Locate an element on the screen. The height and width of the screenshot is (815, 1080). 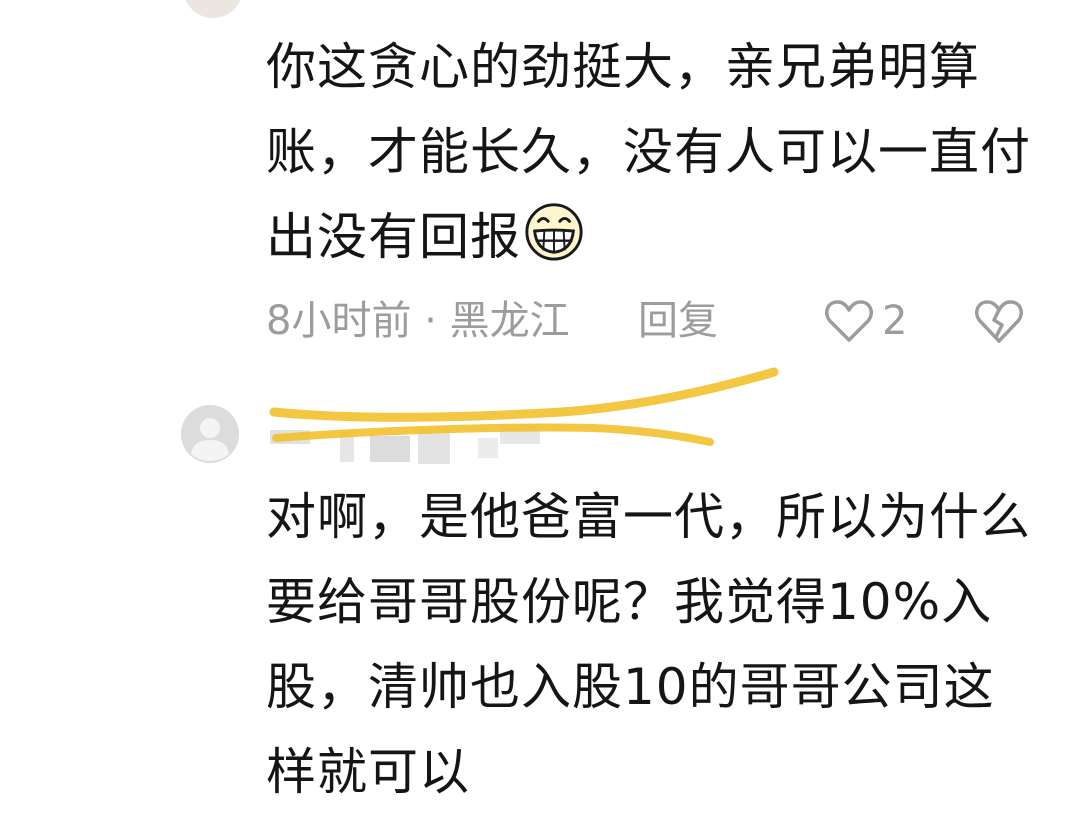
comment-author-name is located at coordinates (410, 442).